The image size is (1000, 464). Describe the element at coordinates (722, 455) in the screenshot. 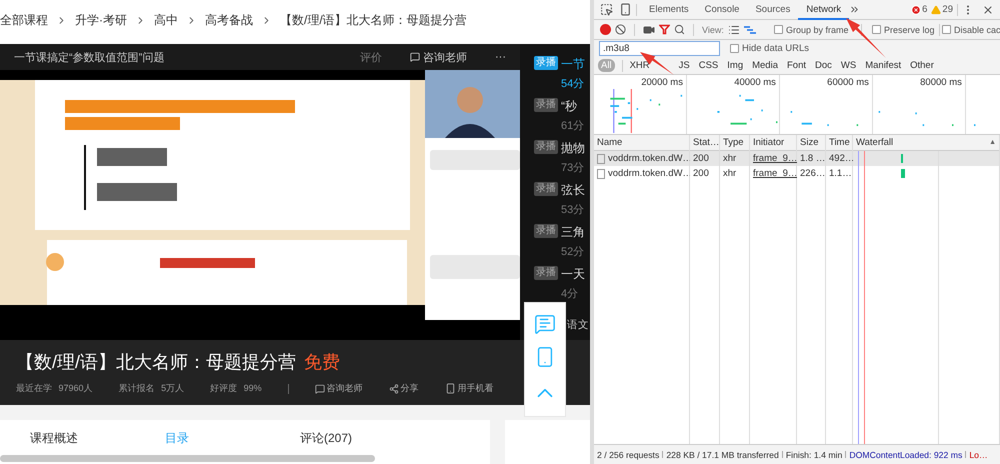

I see `status-text: 228 KB / 17.1 MB transferred` at that location.